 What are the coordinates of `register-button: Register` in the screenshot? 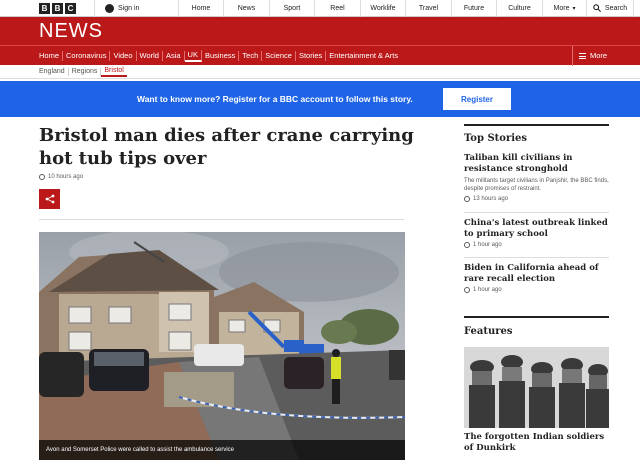 It's located at (477, 99).